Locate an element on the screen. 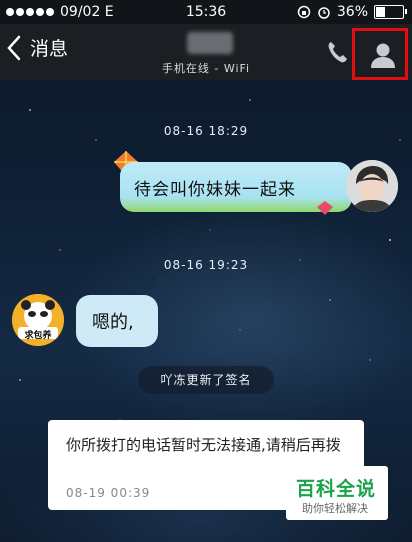  battery-icon is located at coordinates (390, 12).